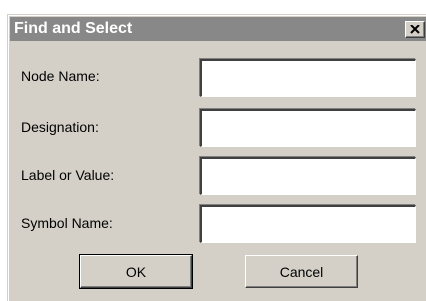 The height and width of the screenshot is (301, 426). I want to click on label-or-value-input, so click(308, 176).